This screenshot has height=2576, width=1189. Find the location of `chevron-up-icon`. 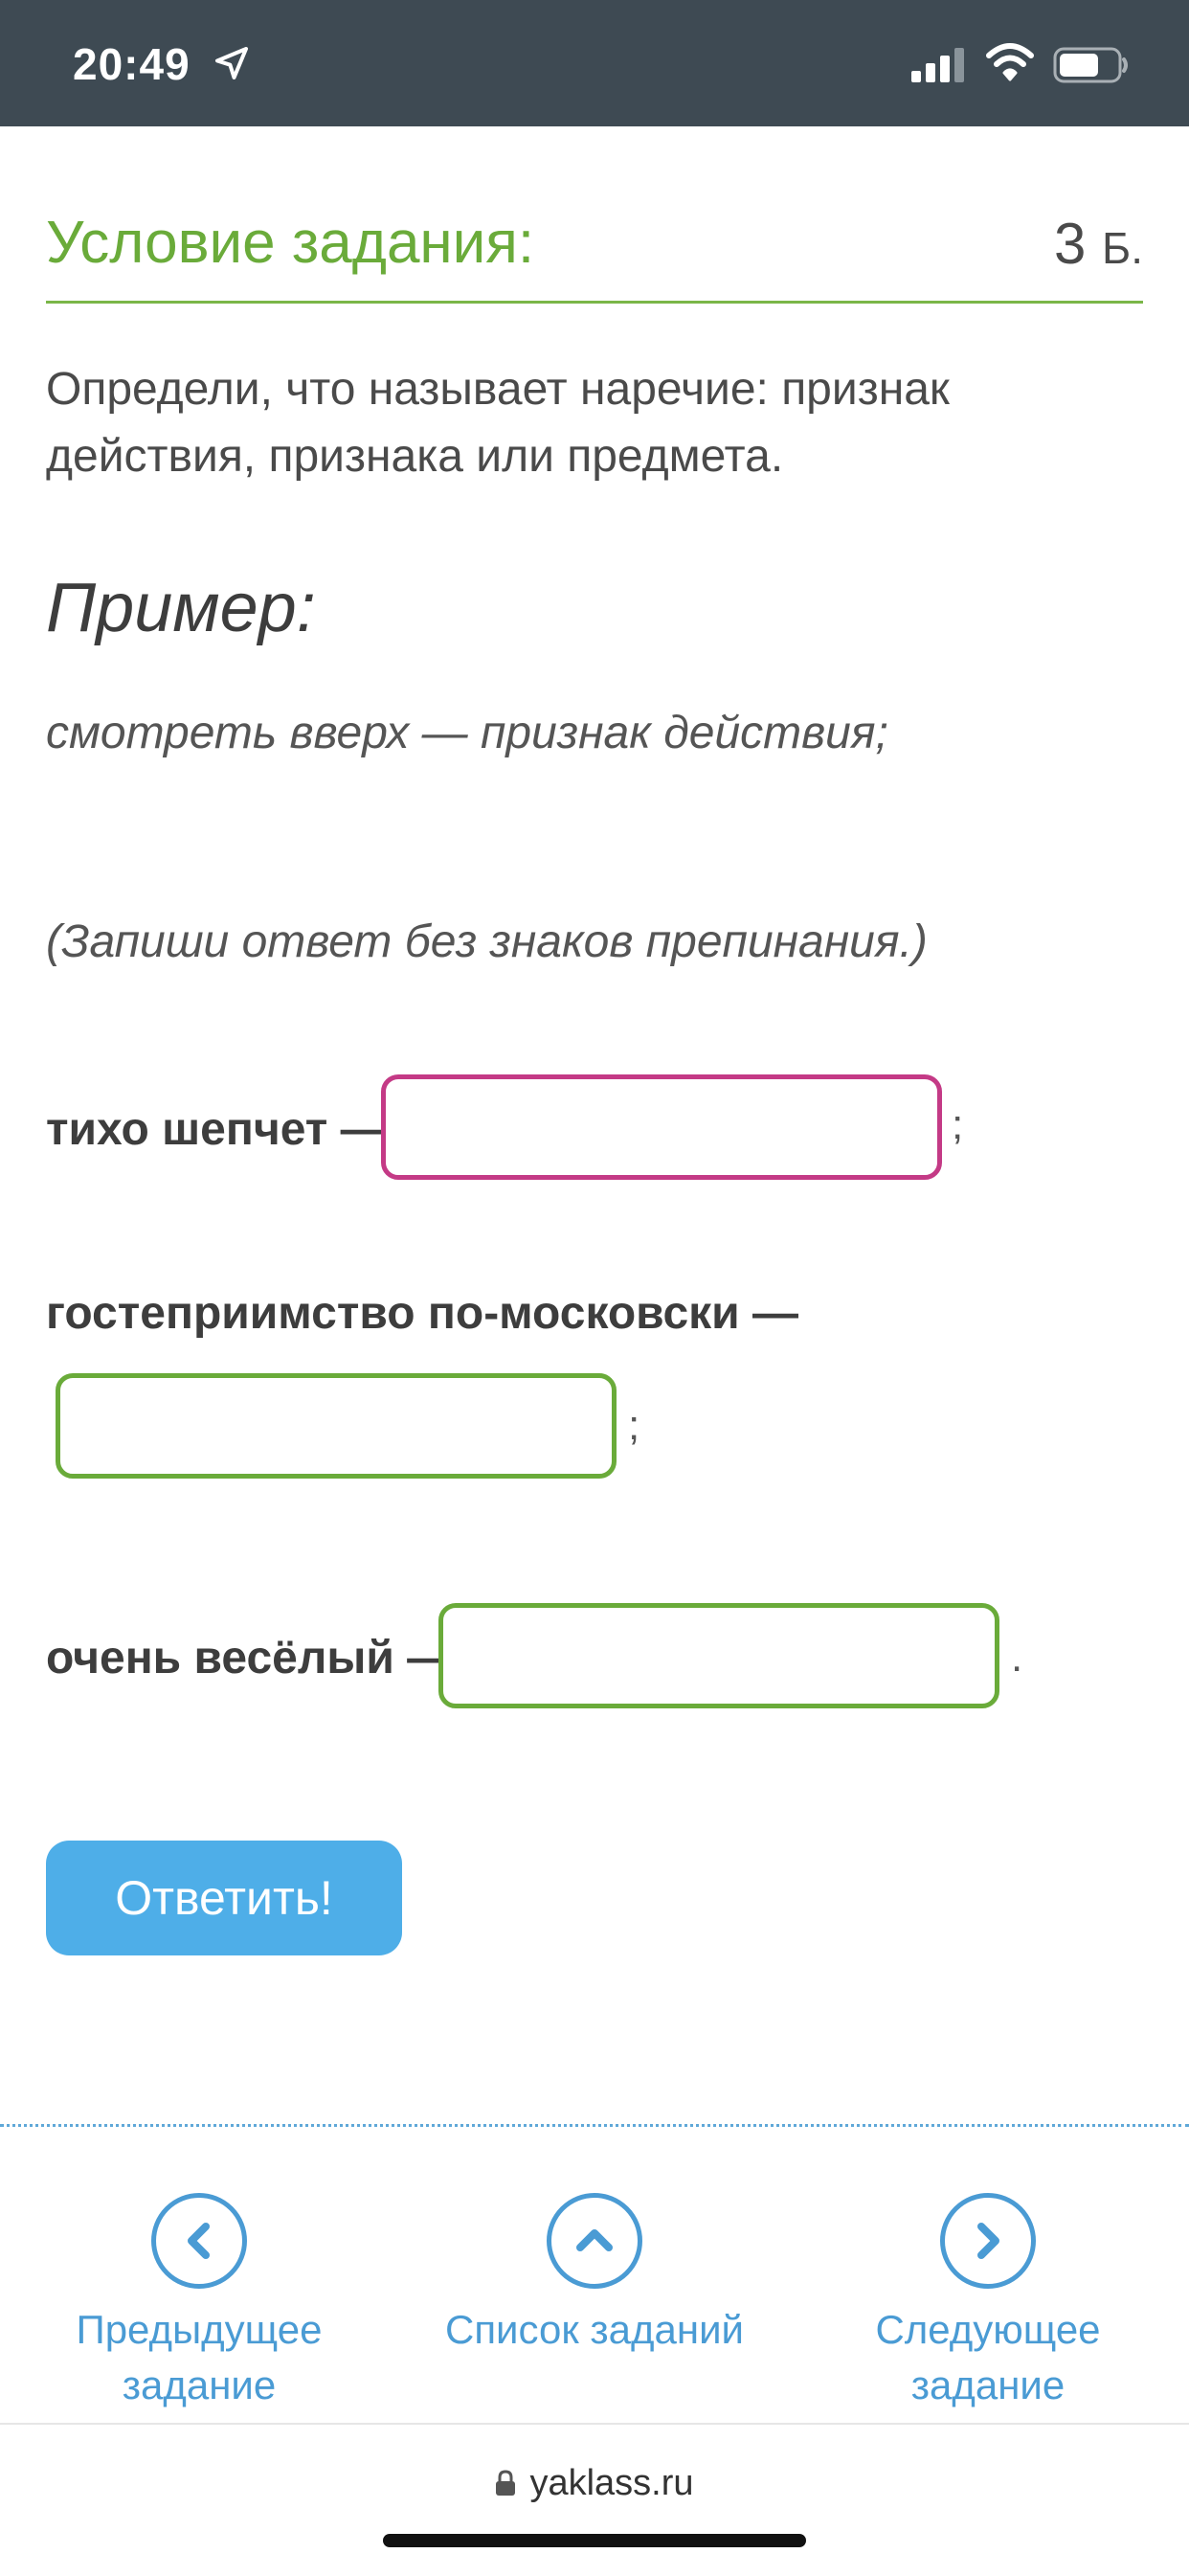

chevron-up-icon is located at coordinates (594, 2240).